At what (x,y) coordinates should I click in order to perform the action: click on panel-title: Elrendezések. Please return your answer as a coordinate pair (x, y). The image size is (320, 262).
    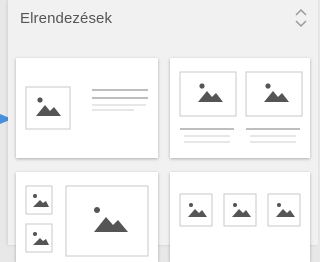
    Looking at the image, I should click on (66, 18).